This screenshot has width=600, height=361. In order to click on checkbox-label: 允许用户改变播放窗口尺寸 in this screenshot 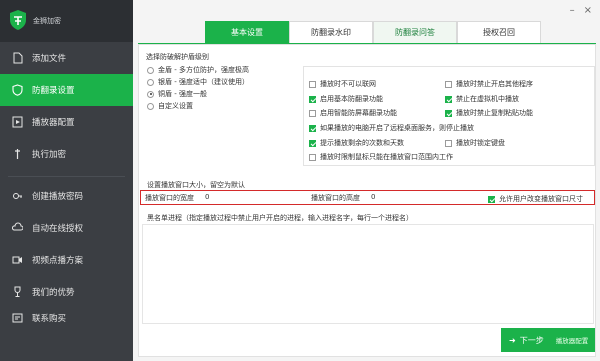, I will do `click(541, 199)`.